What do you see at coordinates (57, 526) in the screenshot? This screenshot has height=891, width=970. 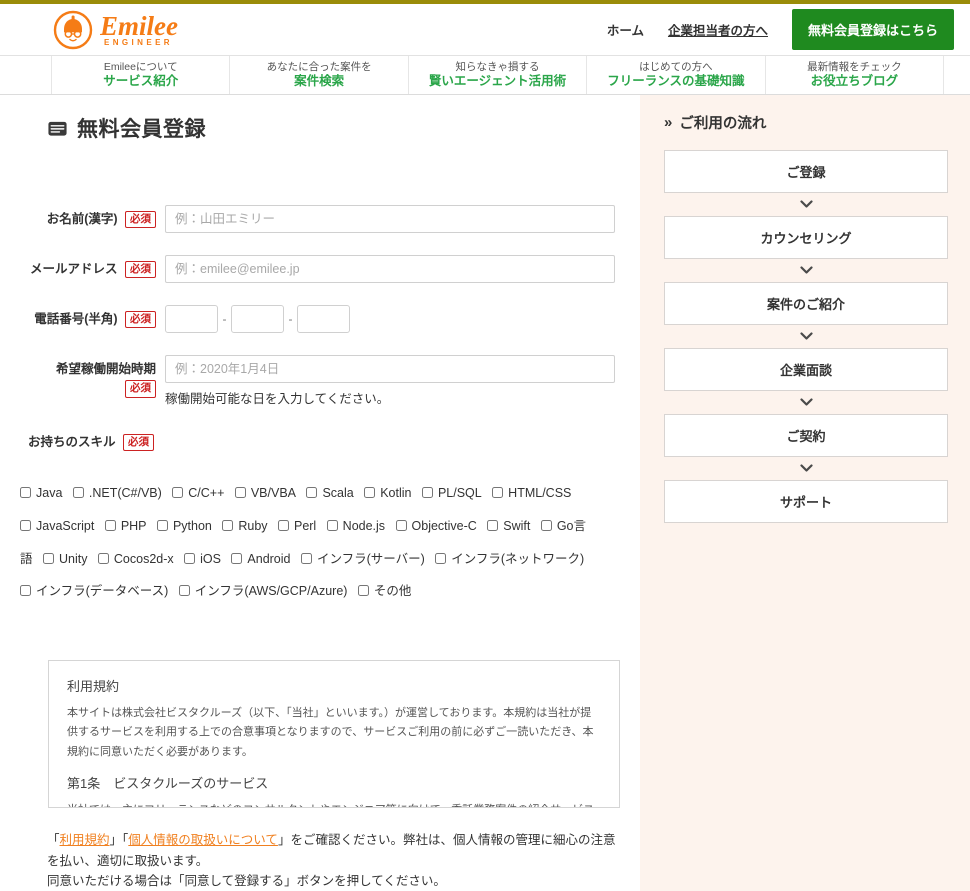 I see `skill-checkbox-item: JavaScript` at bounding box center [57, 526].